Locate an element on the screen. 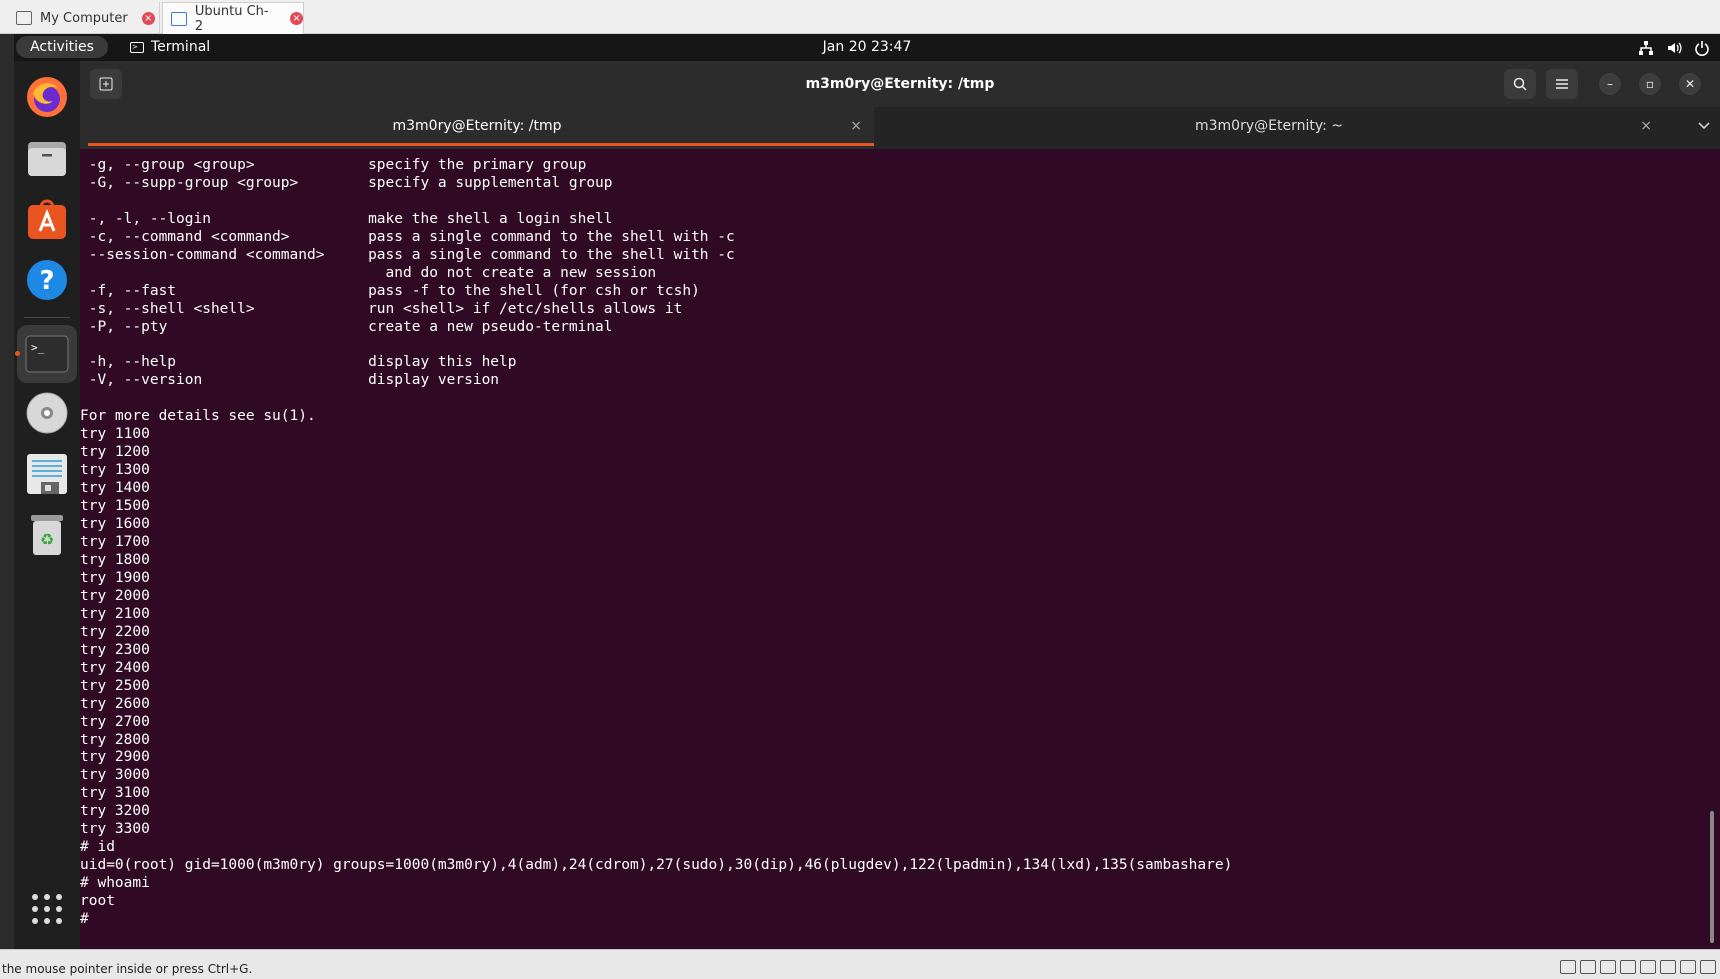 The height and width of the screenshot is (979, 1720). chevron-down-icon is located at coordinates (1704, 126).